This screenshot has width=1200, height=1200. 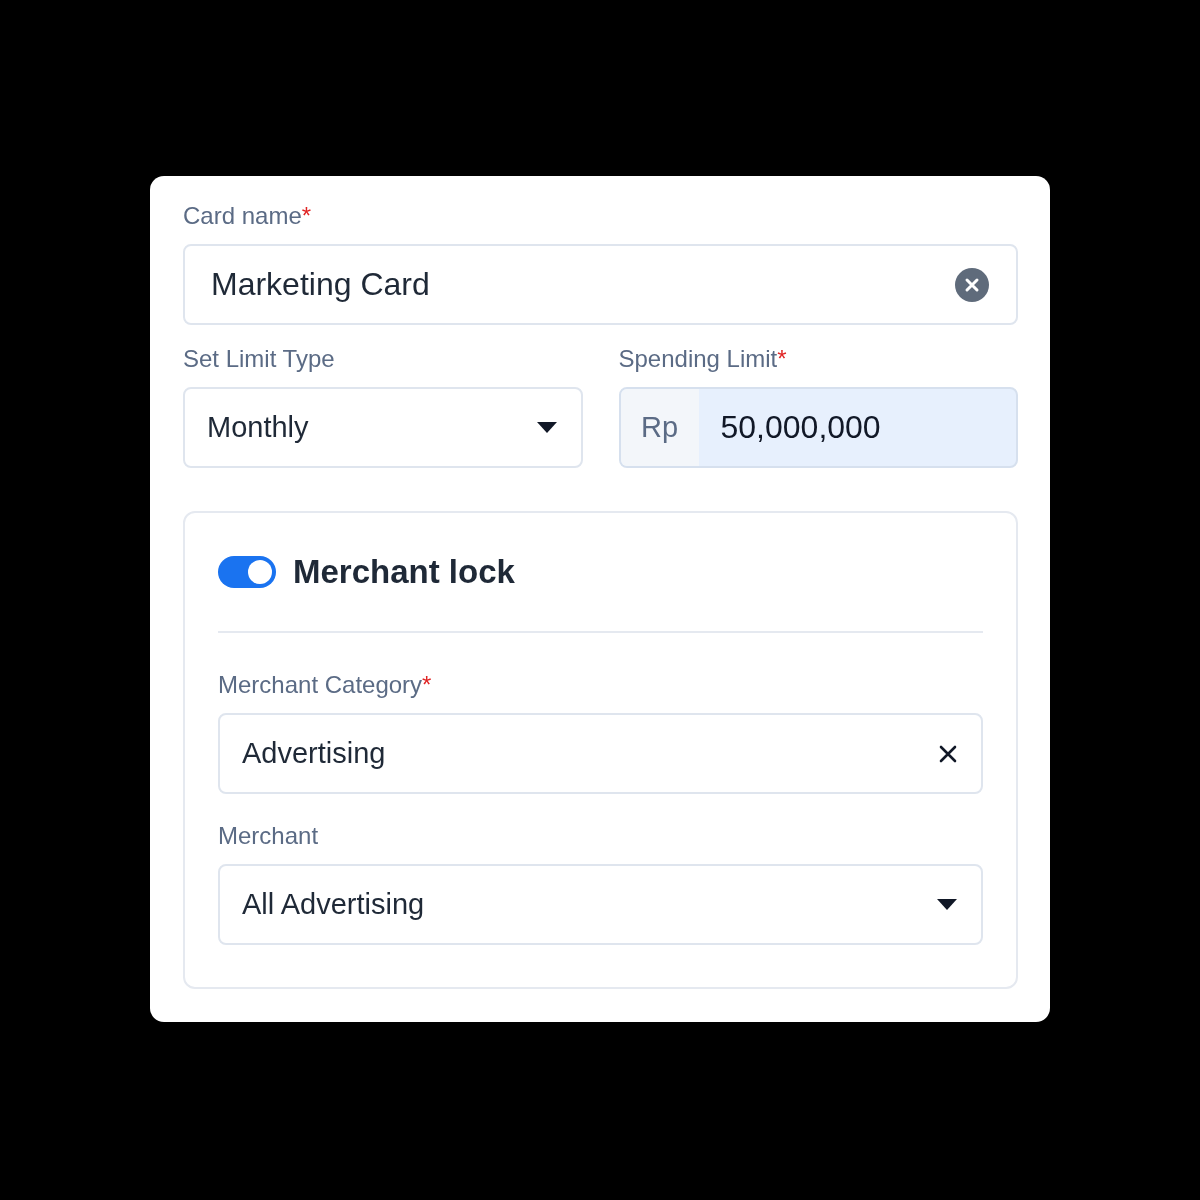 What do you see at coordinates (948, 753) in the screenshot?
I see `close-icon` at bounding box center [948, 753].